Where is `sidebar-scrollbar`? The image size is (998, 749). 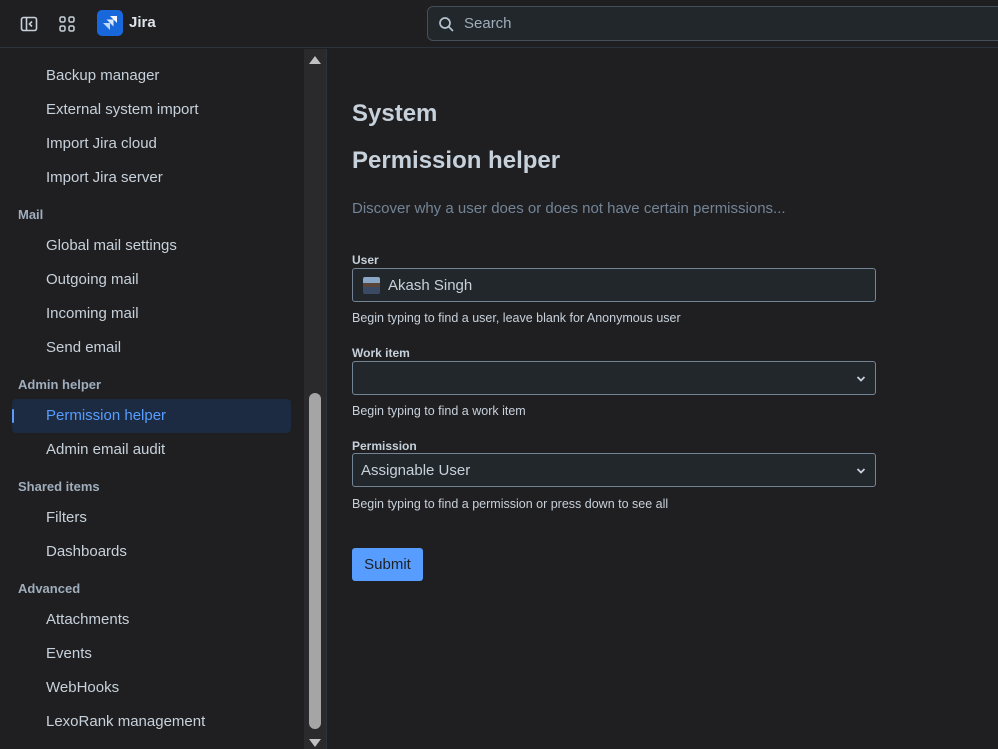 sidebar-scrollbar is located at coordinates (315, 399).